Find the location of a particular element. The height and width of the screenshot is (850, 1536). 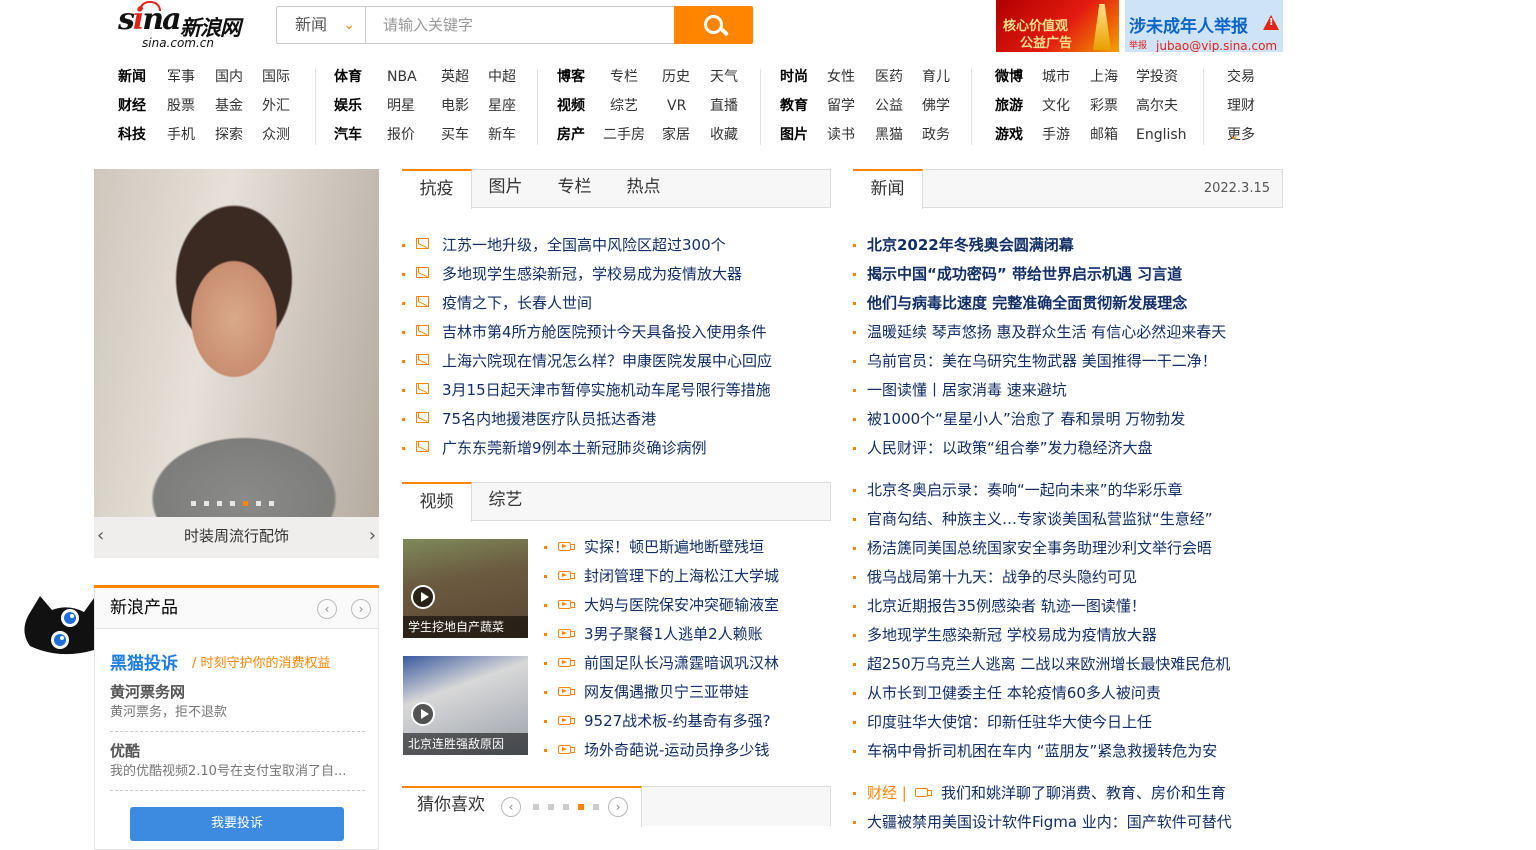

black-cat-mascot-icon is located at coordinates (58, 624).